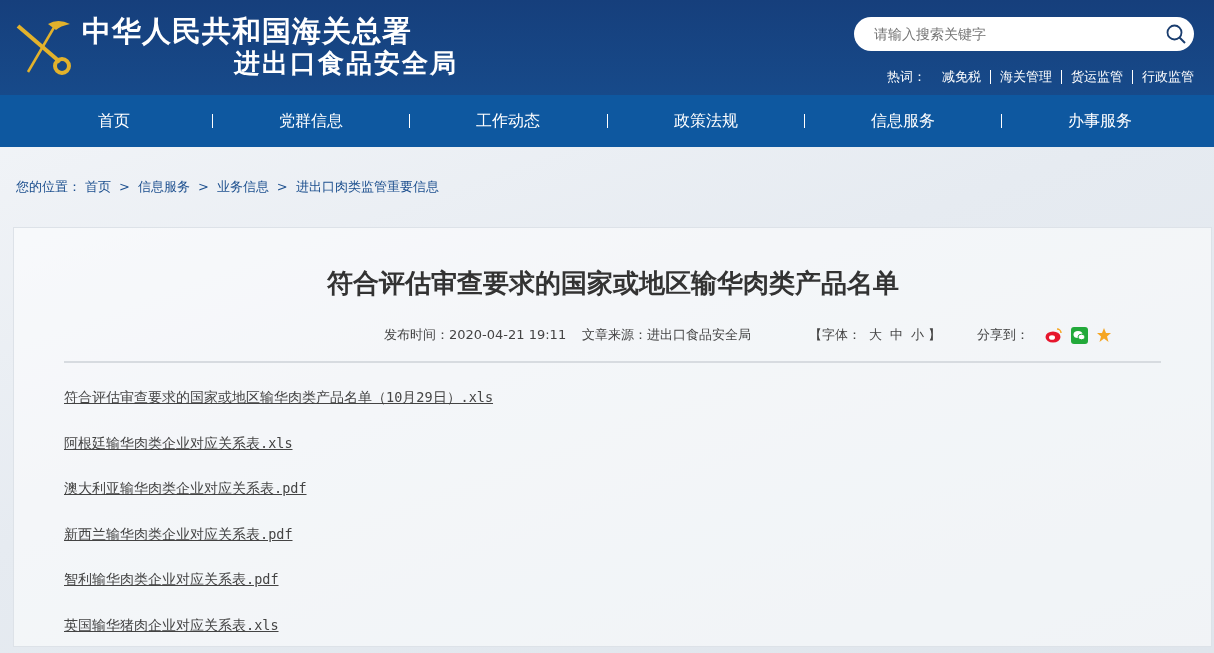 Image resolution: width=1214 pixels, height=653 pixels. I want to click on attachment-link: 符合评估审查要求的国家或地区输华肉类产品名单（10月29日）.xls, so click(279, 397).